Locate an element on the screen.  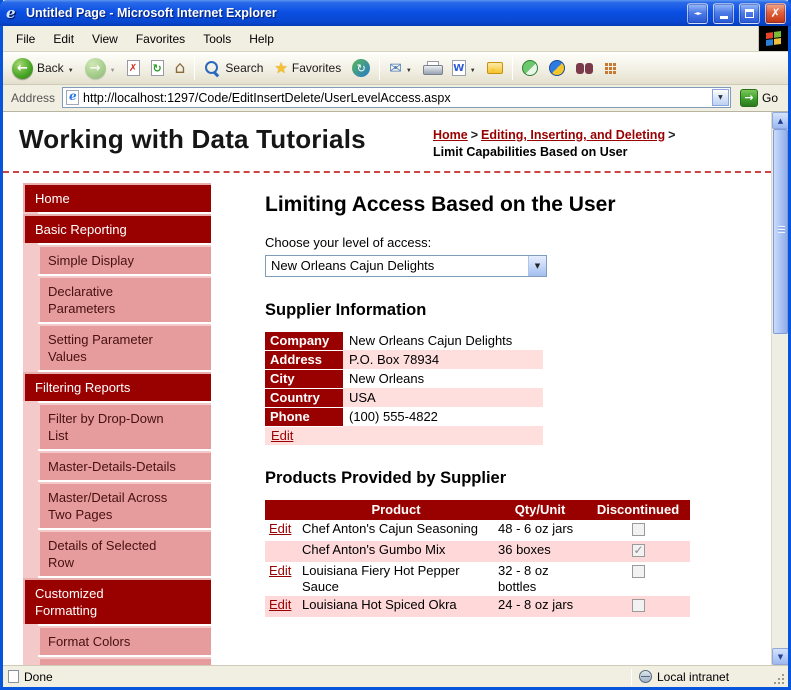
grid-icon is located at coordinates (610, 68).